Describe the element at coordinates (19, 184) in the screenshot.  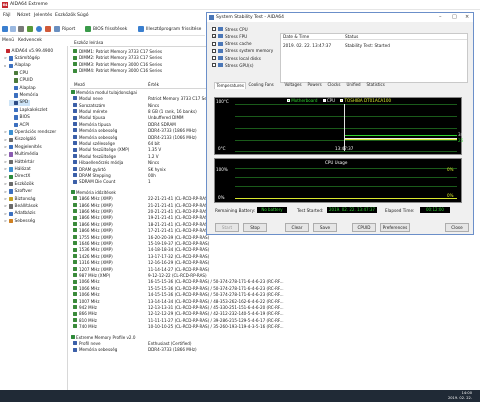
I see `tree-item: > Eszközök` at that location.